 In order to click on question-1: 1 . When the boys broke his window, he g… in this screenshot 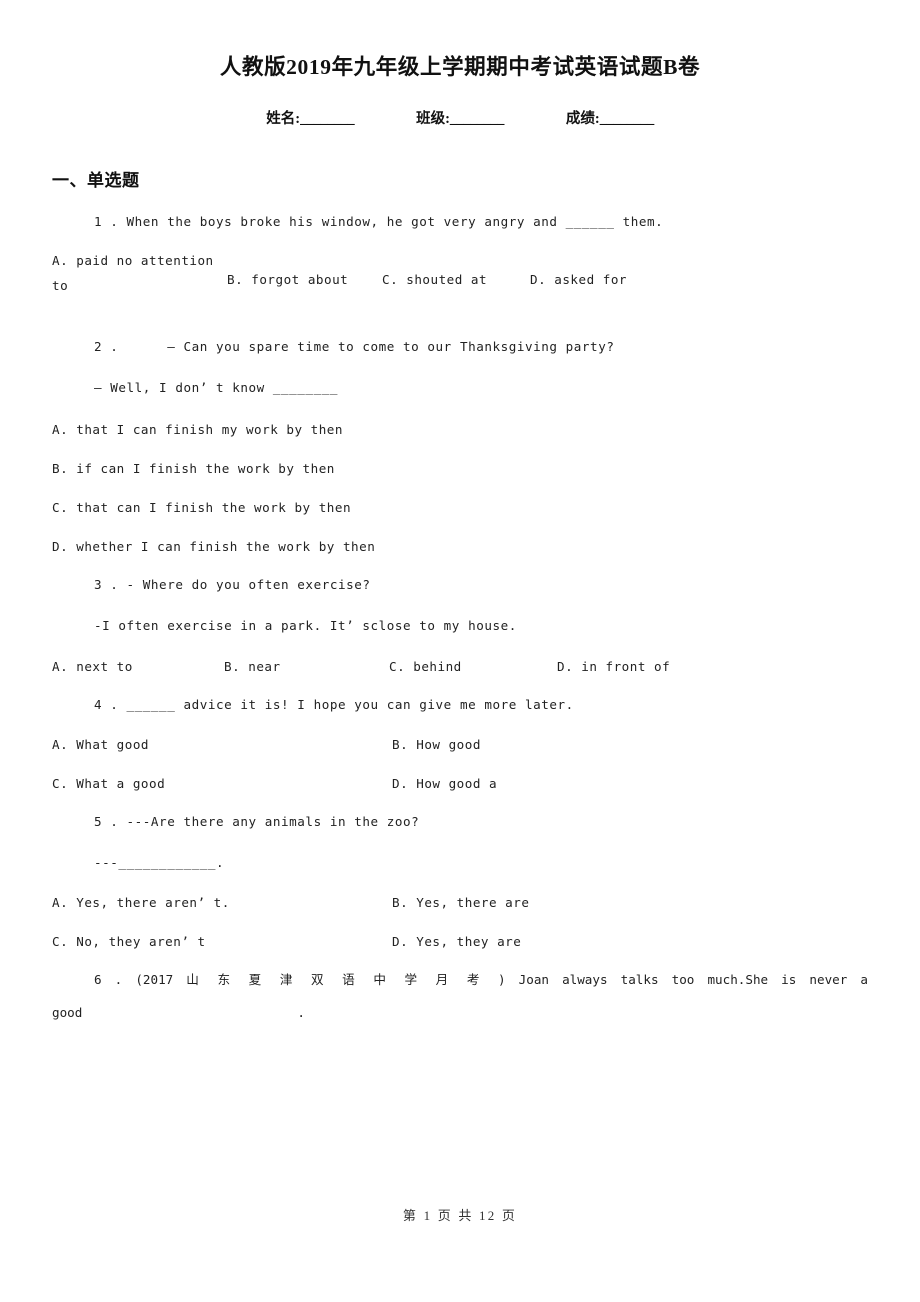, I will do `click(460, 264)`.